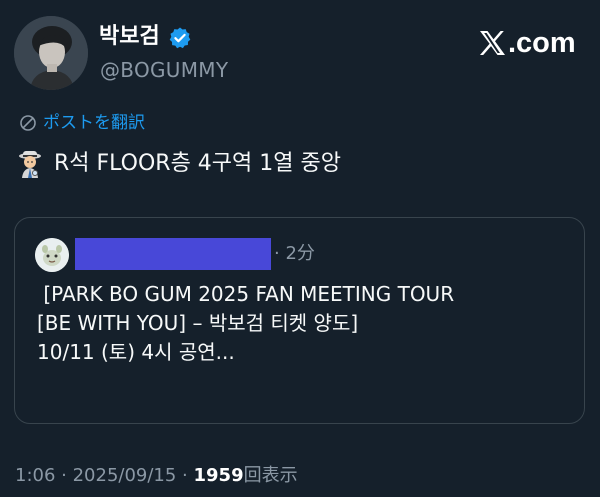 The image size is (600, 497). What do you see at coordinates (28, 123) in the screenshot?
I see `translate-globe-icon` at bounding box center [28, 123].